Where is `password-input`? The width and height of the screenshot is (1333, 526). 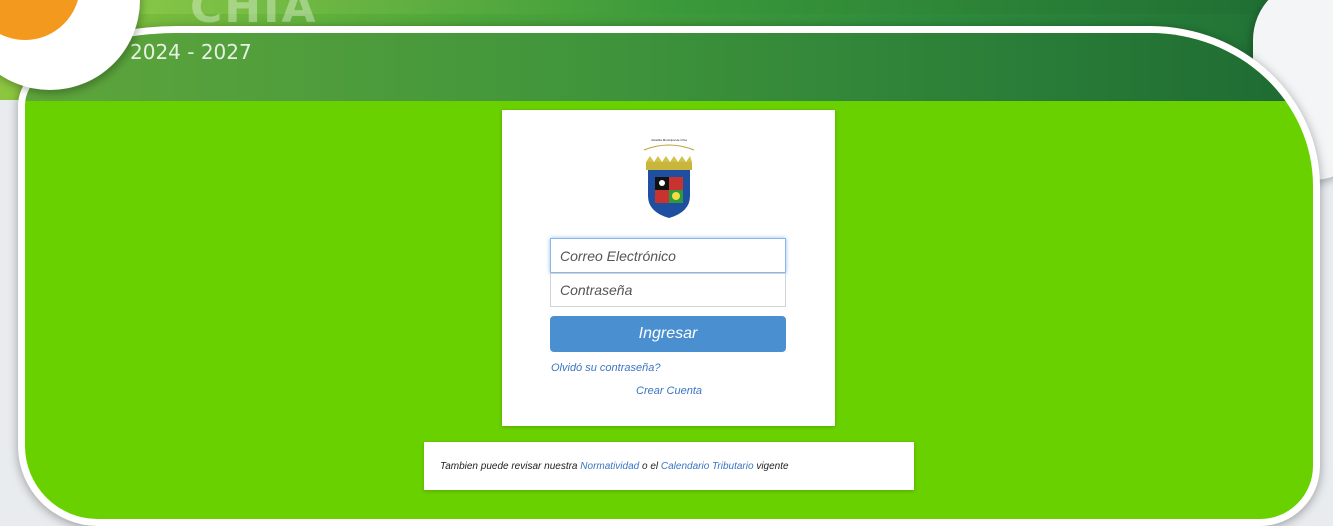
password-input is located at coordinates (668, 290).